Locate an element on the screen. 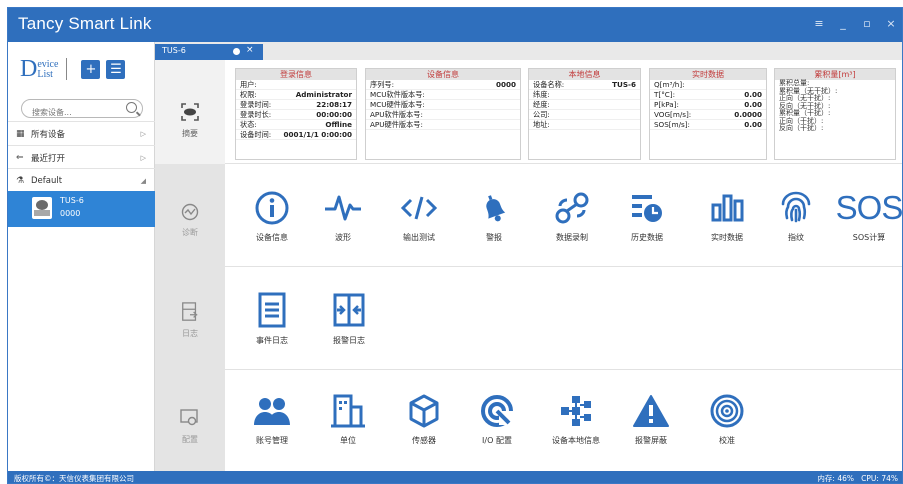 Image resolution: width=903 pixels, height=484 pixels. rail-config: 配置 is located at coordinates (190, 420).